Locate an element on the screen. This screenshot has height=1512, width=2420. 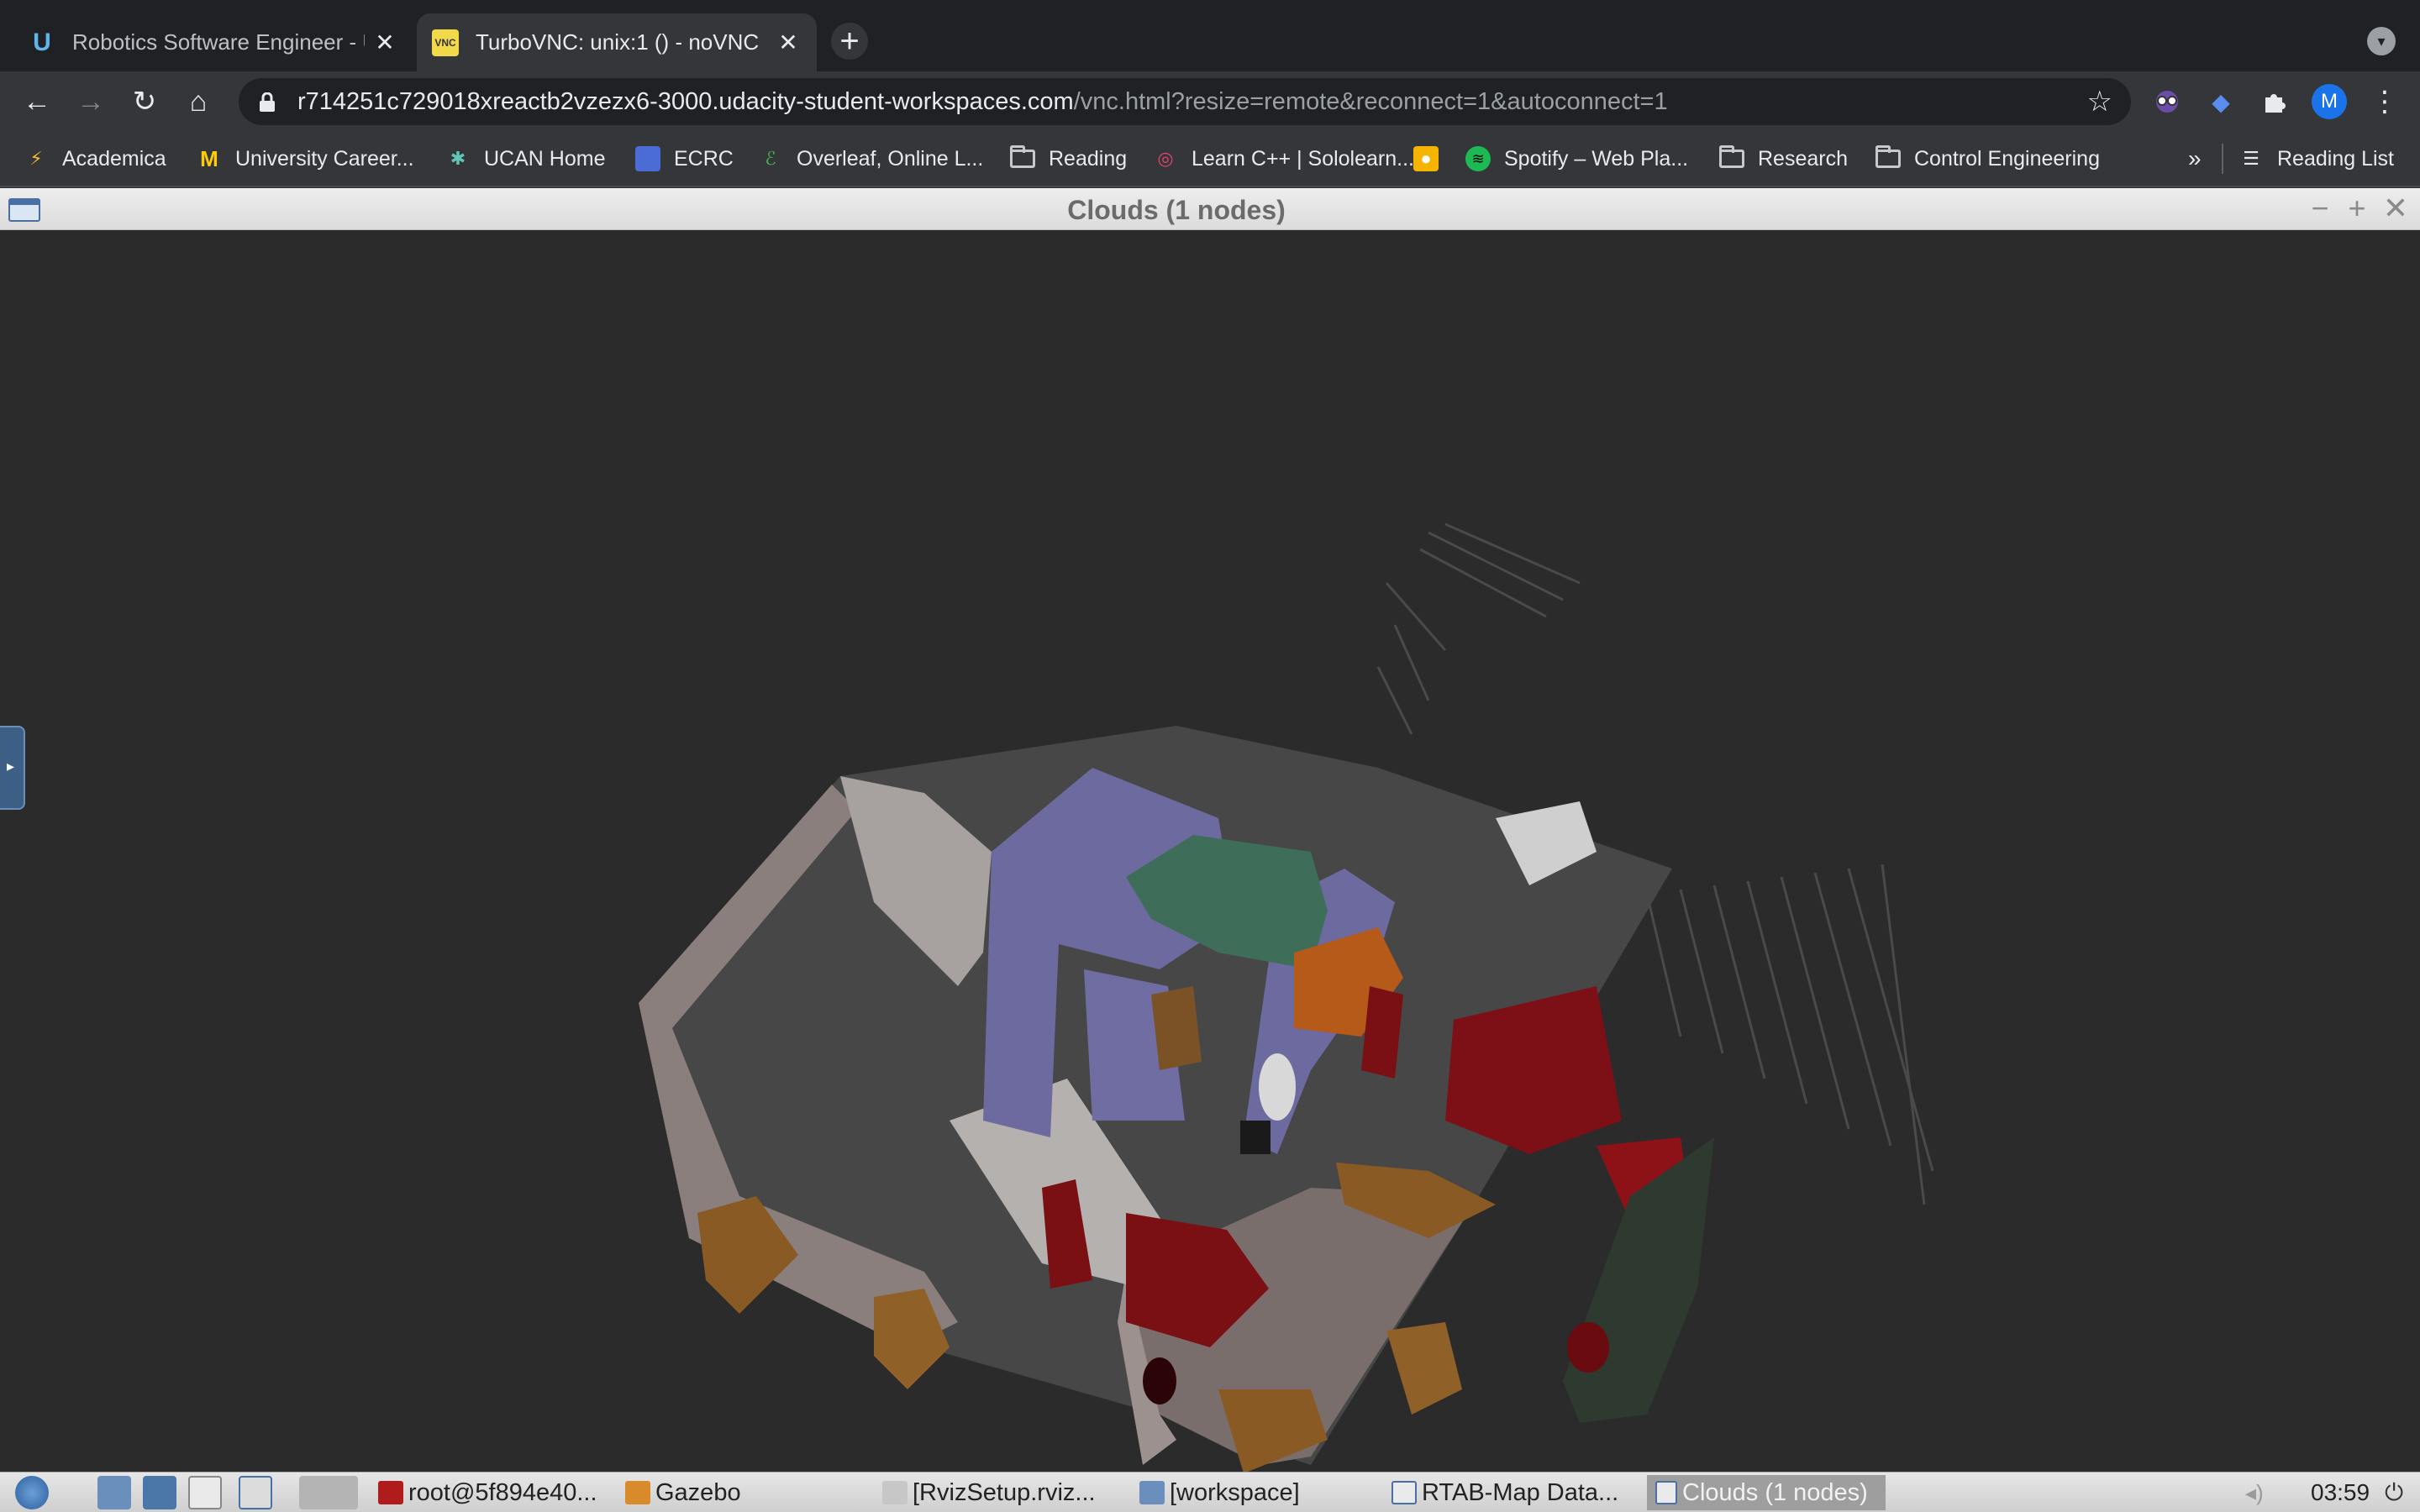
bookmark-star-icon: ☆ is located at coordinates (2099, 101).